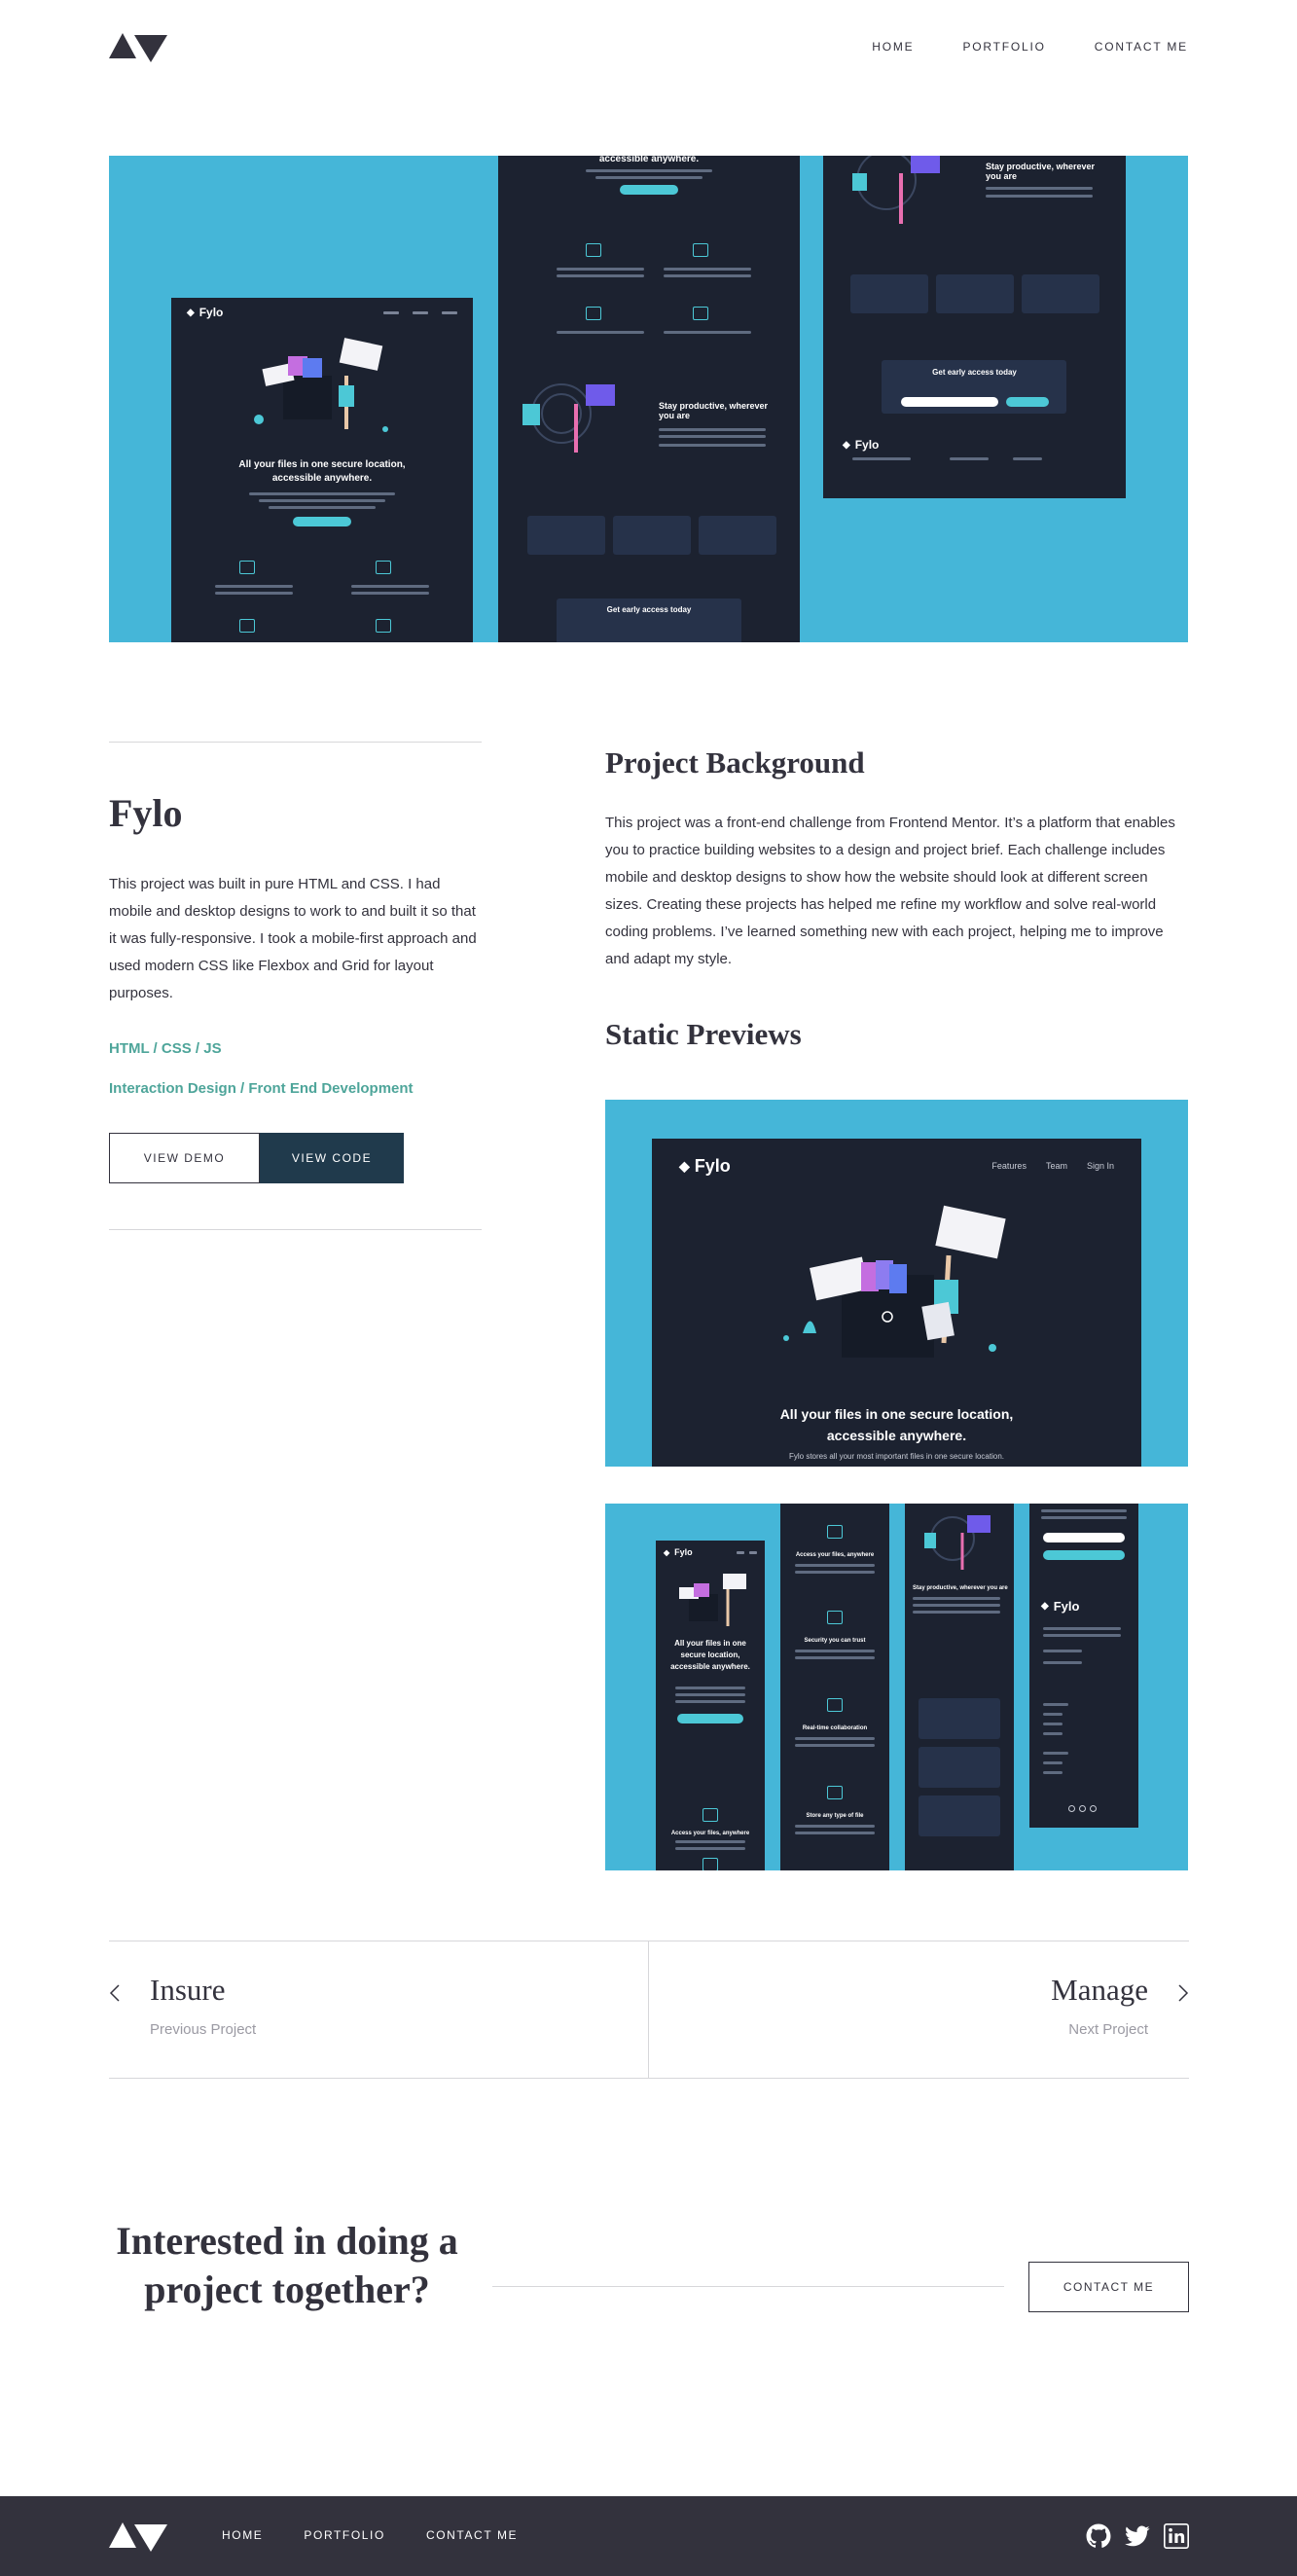  I want to click on twitter-icon, so click(1137, 2536).